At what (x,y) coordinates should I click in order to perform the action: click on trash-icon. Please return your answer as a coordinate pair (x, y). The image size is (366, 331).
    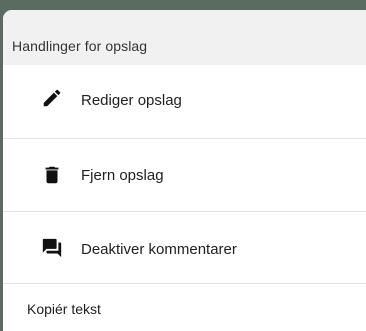
    Looking at the image, I should click on (52, 175).